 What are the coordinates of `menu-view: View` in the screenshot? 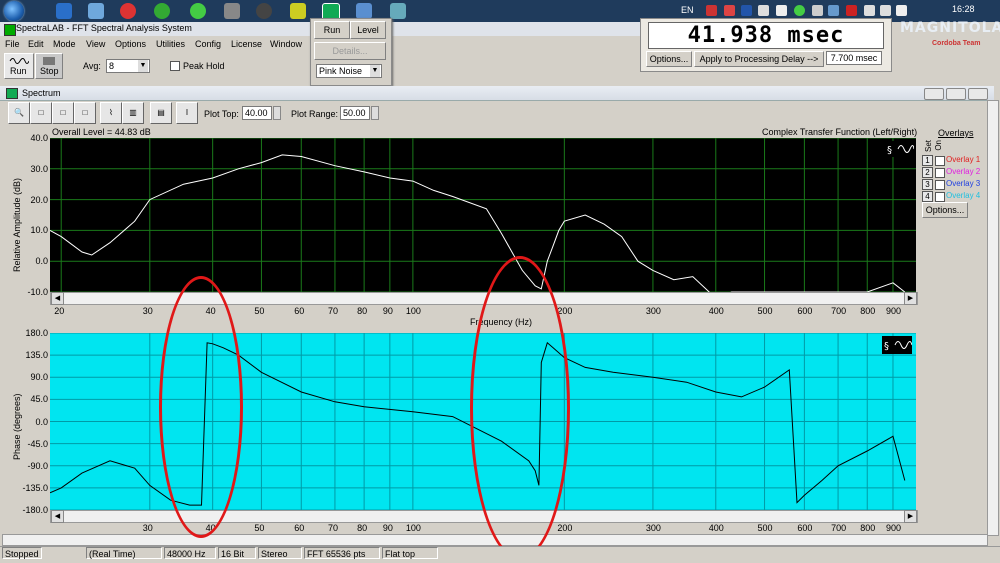 It's located at (95, 44).